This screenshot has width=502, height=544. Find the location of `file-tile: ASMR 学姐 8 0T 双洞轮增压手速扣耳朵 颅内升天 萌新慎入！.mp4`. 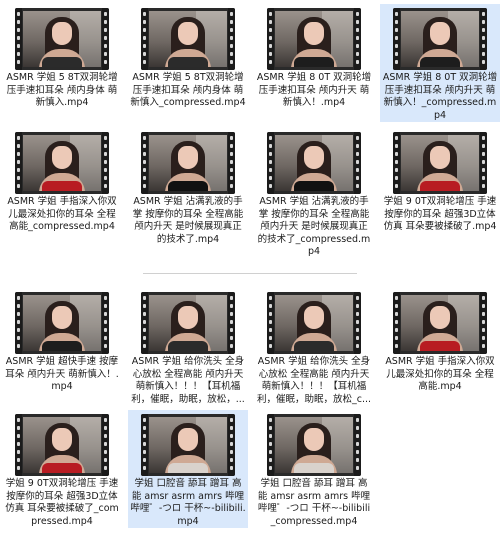

file-tile: ASMR 学姐 8 0T 双洞轮增压手速扣耳朵 颅内升天 萌新慎入！.mp4 is located at coordinates (314, 57).